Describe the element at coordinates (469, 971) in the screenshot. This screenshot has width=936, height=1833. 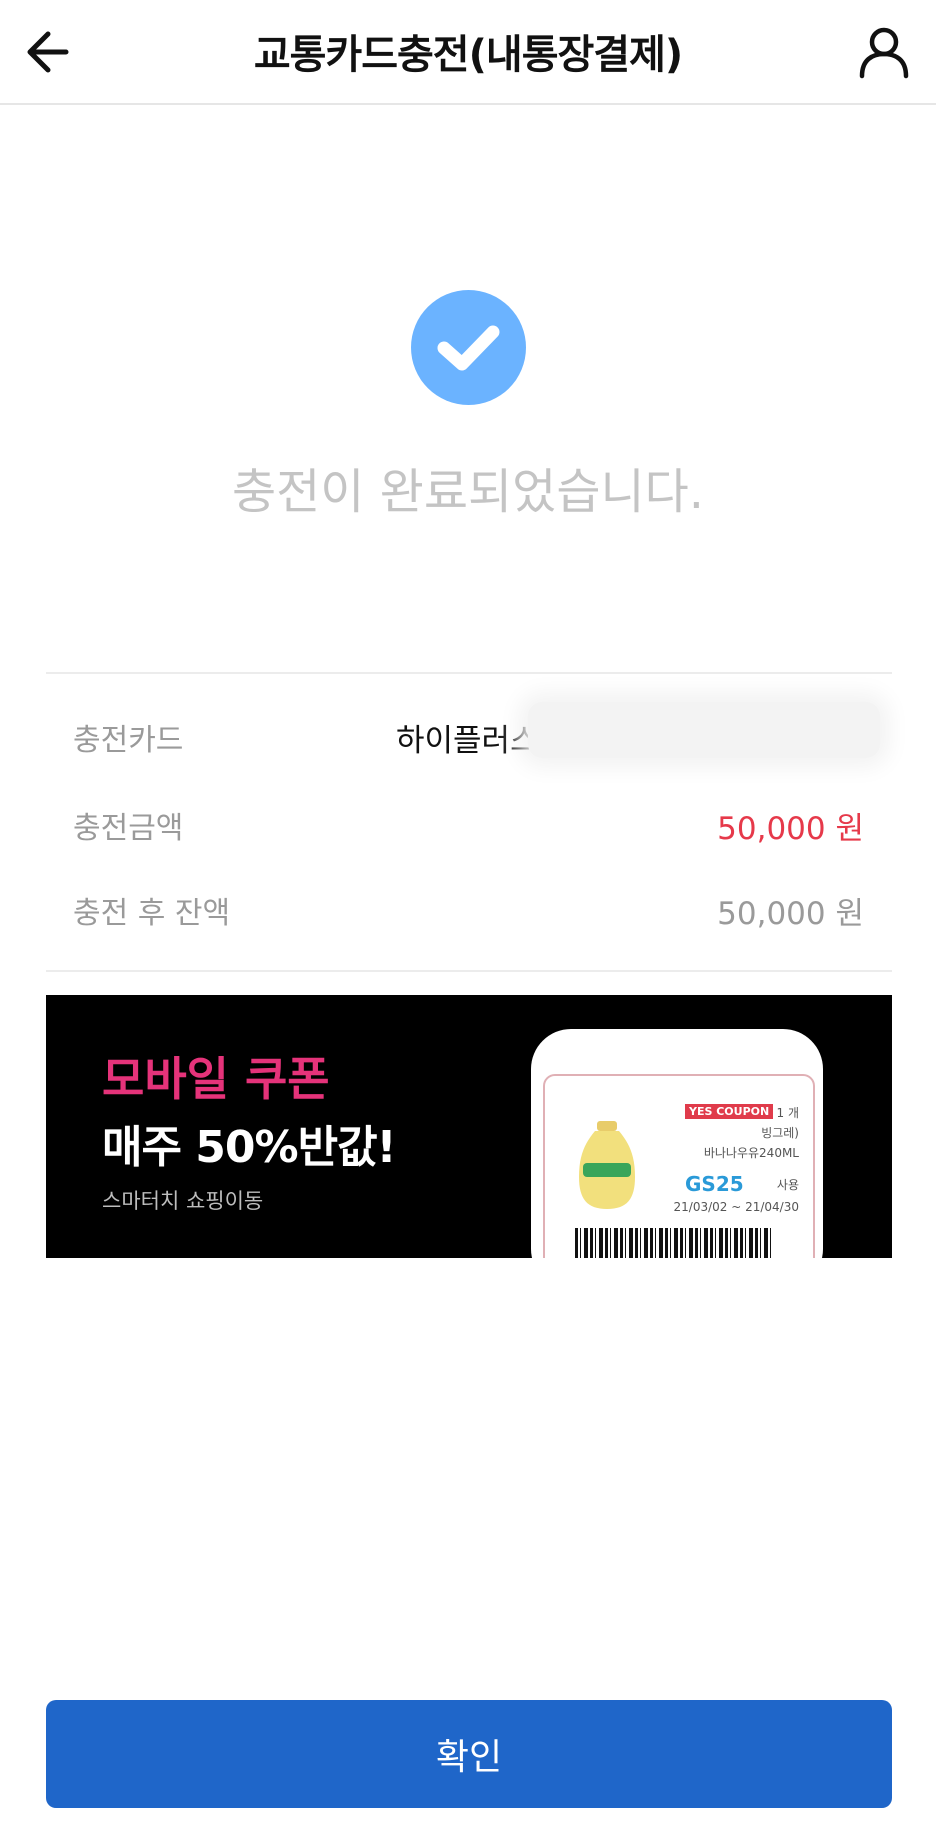
I see `divider-bottom` at that location.